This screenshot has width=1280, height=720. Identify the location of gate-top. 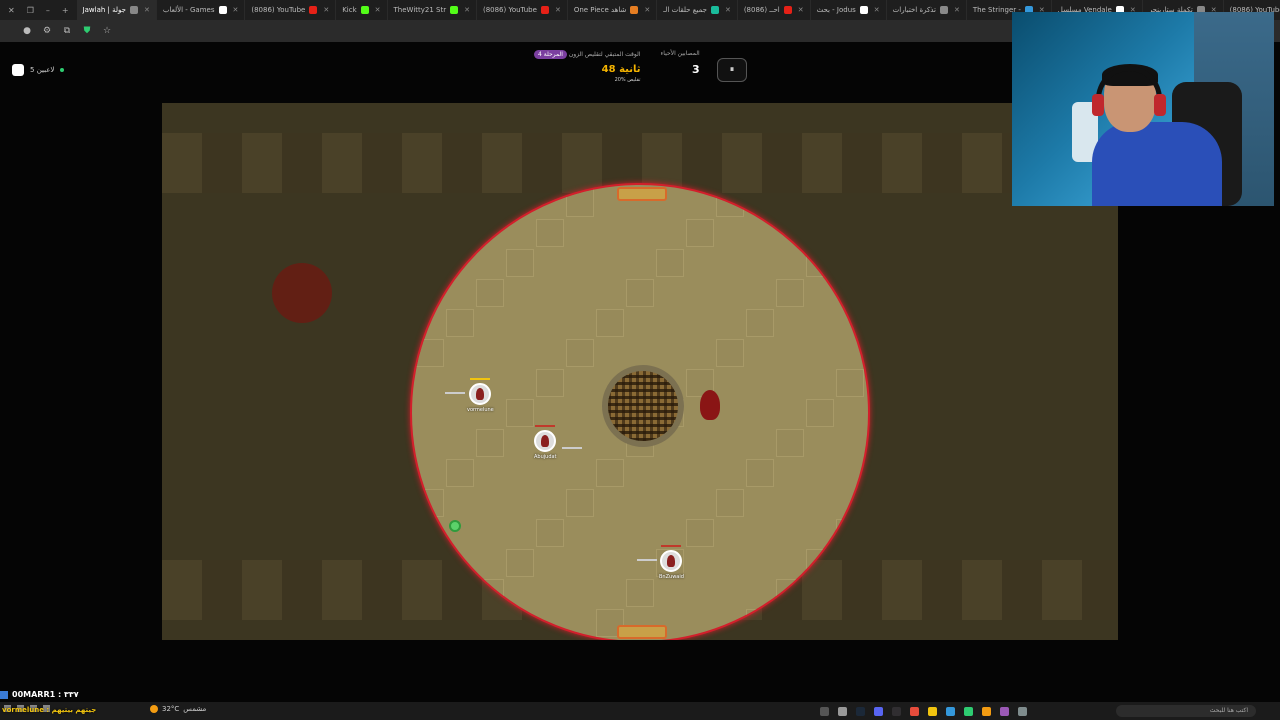
(642, 194).